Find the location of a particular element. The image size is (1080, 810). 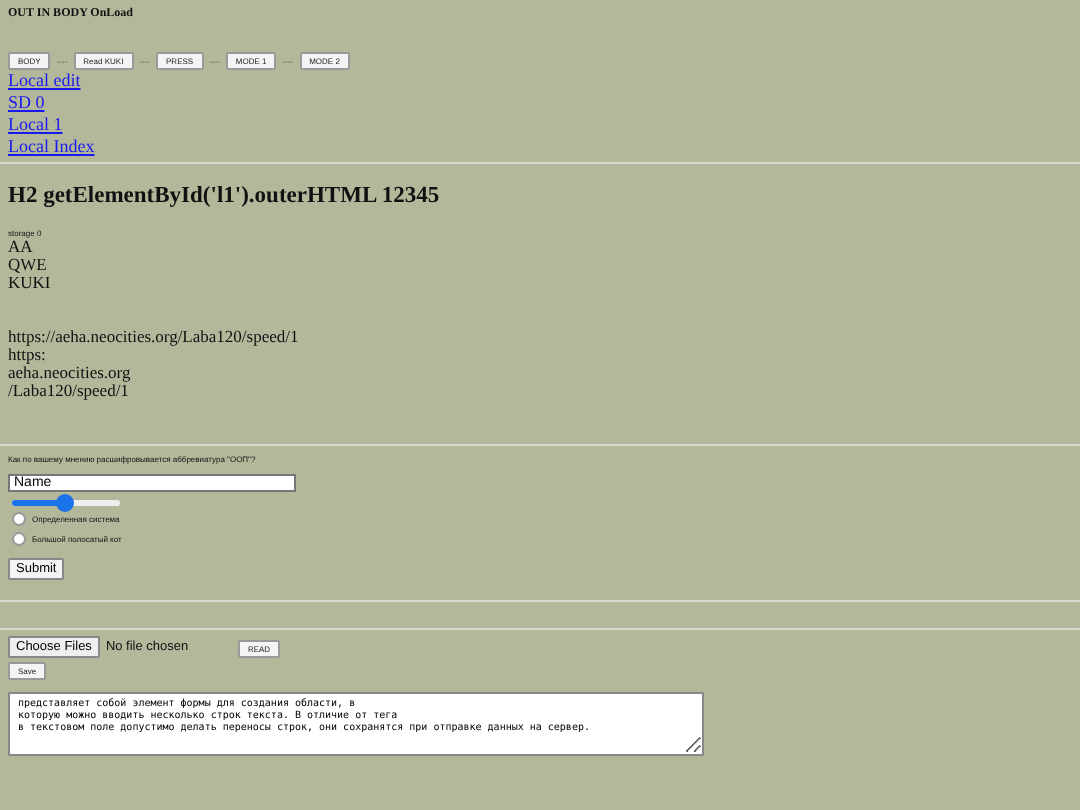

url-line: /Laba120/speed/1 is located at coordinates (68, 391).